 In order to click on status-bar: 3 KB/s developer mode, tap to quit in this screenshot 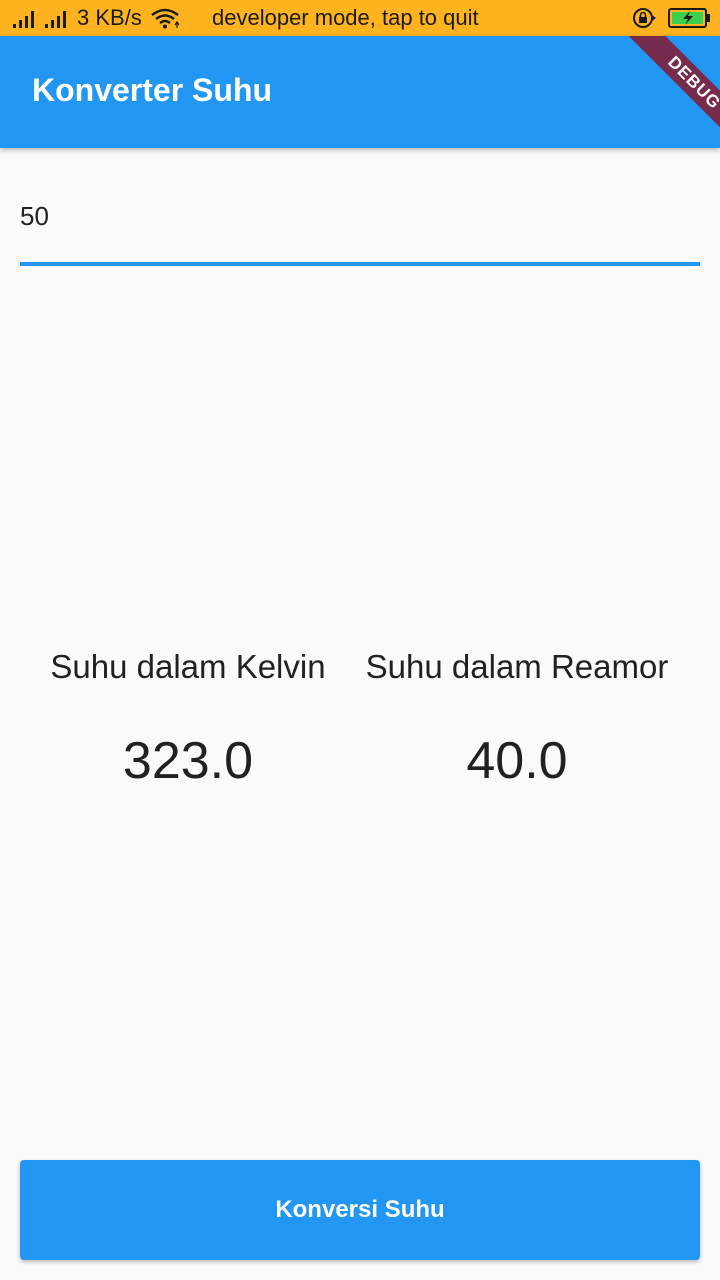, I will do `click(360, 18)`.